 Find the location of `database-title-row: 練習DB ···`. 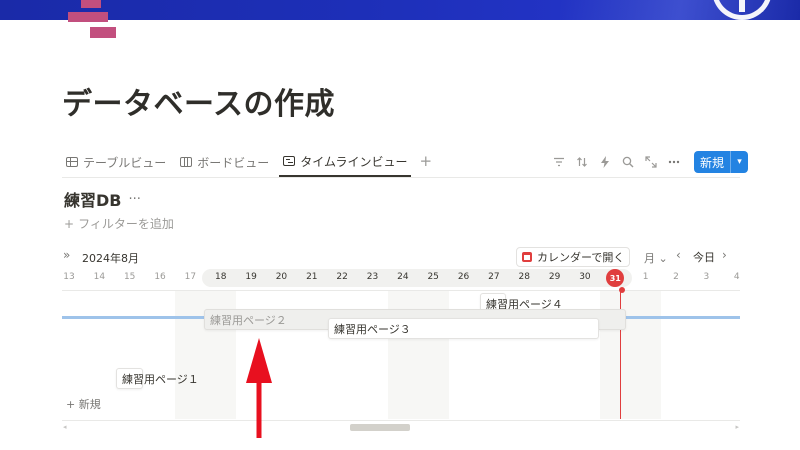

database-title-row: 練習DB ··· is located at coordinates (102, 199).